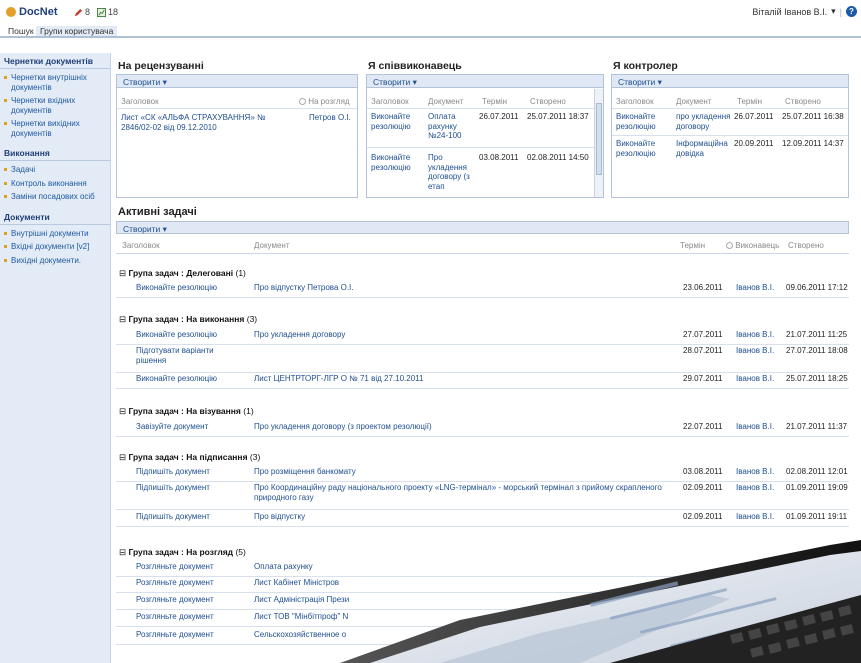 The width and height of the screenshot is (861, 663). Describe the element at coordinates (415, 66) in the screenshot. I see `coexec-title: Я співвиконавець` at that location.